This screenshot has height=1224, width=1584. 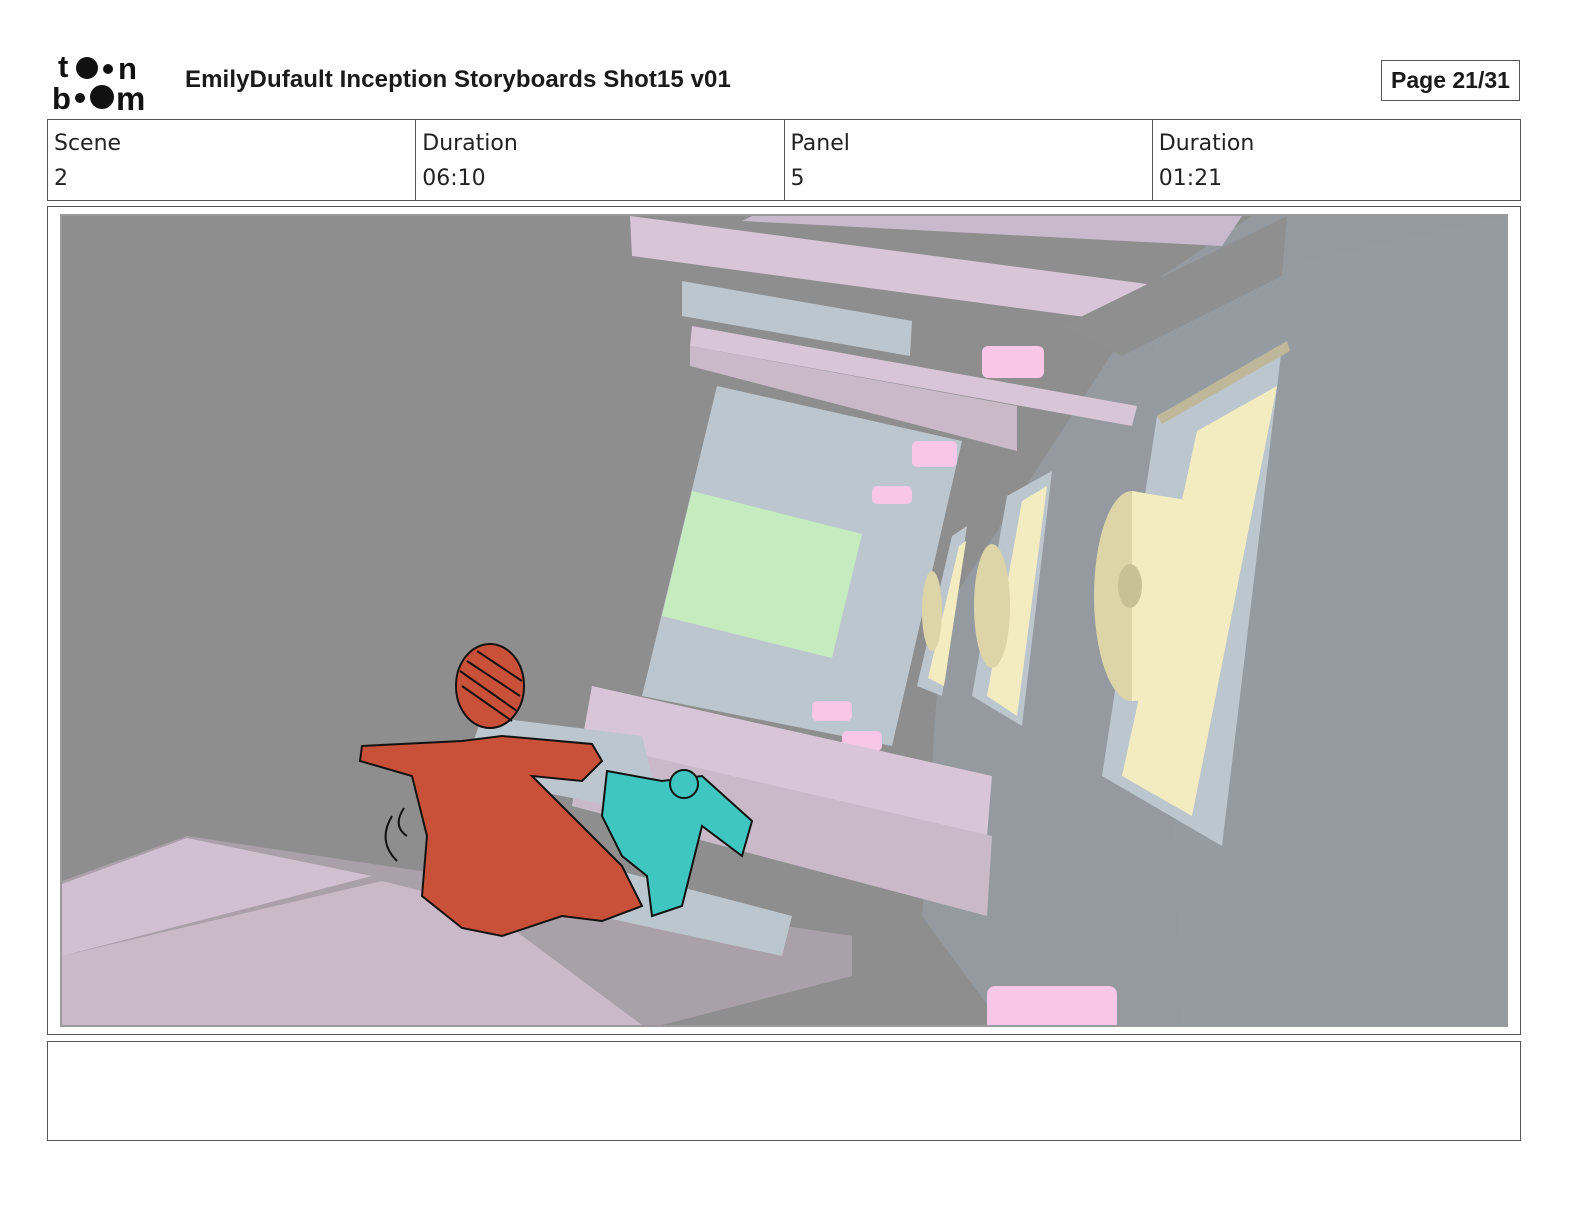 What do you see at coordinates (1450, 80) in the screenshot?
I see `page-indicator: Page 21/31` at bounding box center [1450, 80].